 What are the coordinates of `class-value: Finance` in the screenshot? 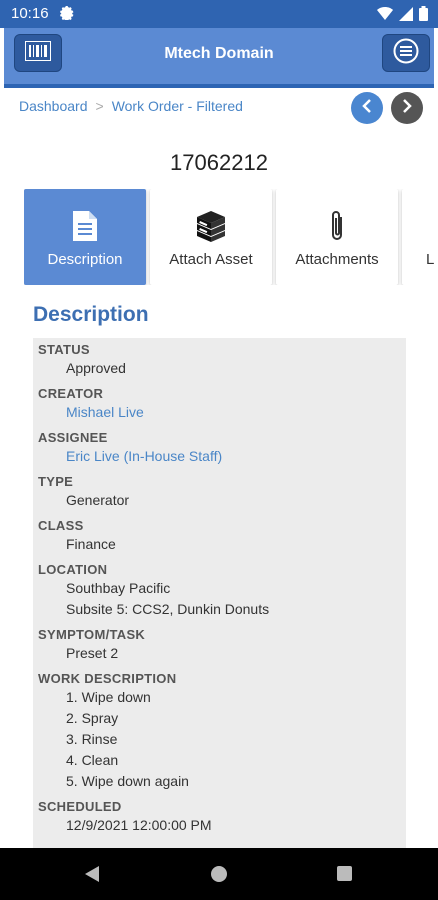 It's located at (91, 544).